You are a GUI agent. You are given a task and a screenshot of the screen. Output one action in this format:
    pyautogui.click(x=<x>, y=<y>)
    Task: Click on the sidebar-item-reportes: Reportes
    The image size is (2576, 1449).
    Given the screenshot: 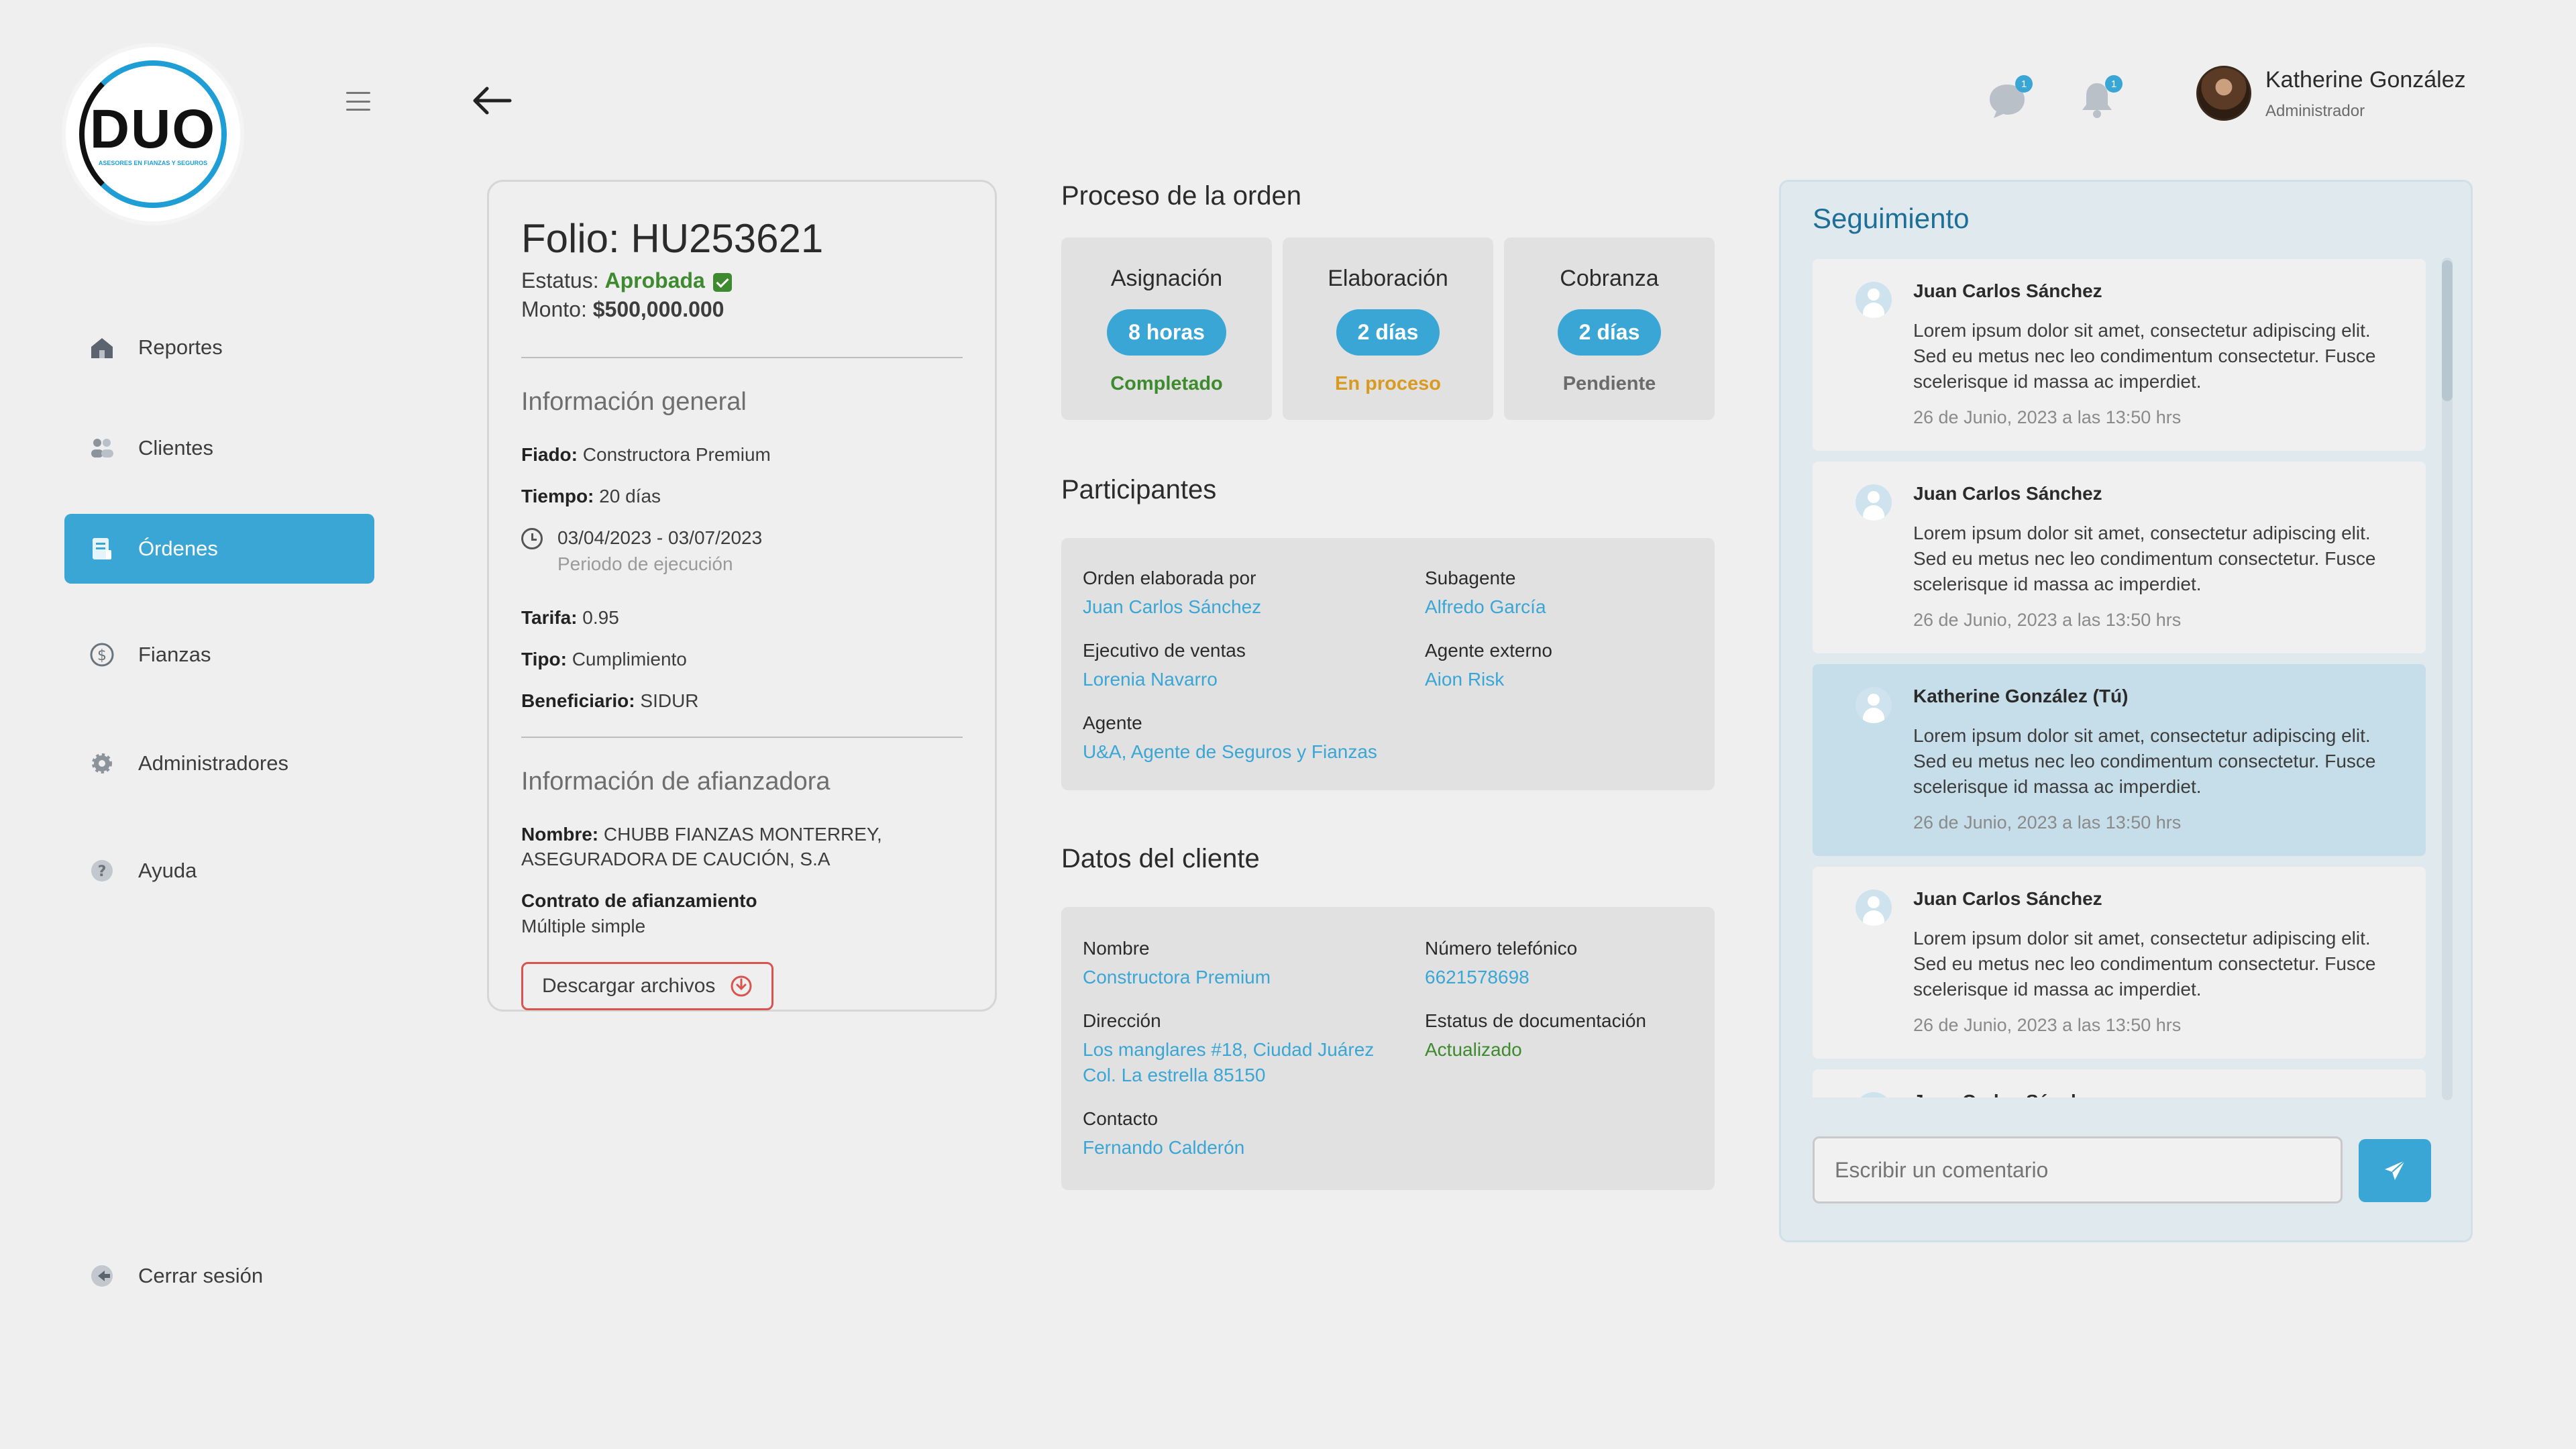 What is the action you would take?
    pyautogui.click(x=219, y=347)
    